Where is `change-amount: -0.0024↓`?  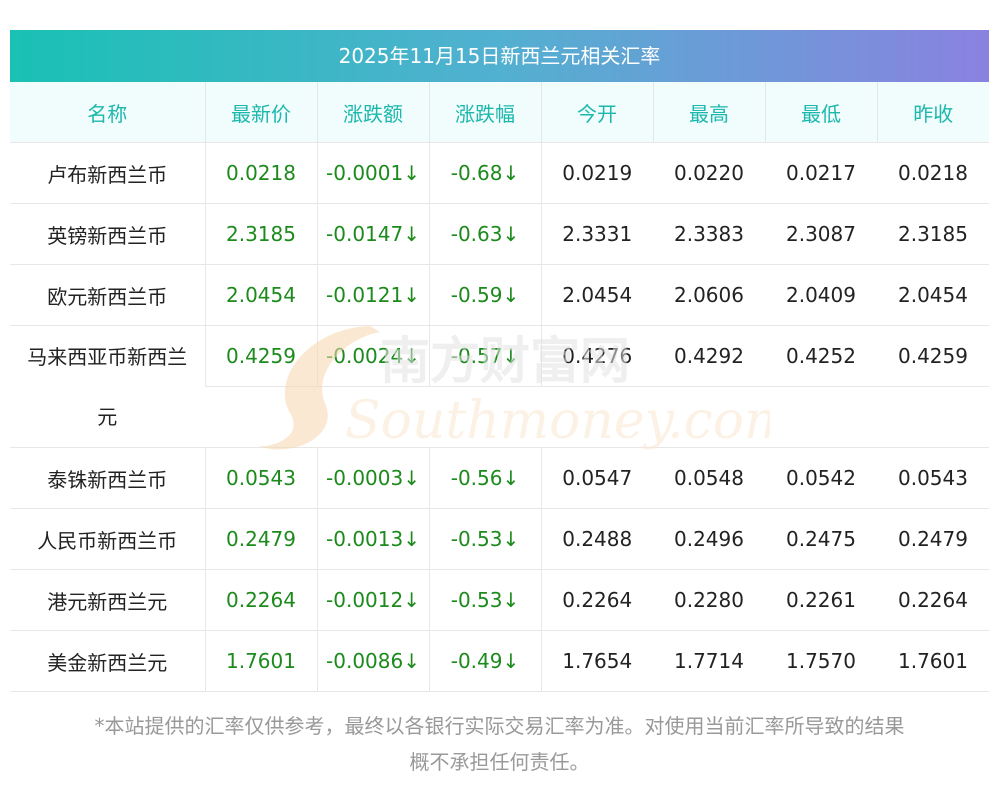
change-amount: -0.0024↓ is located at coordinates (372, 356).